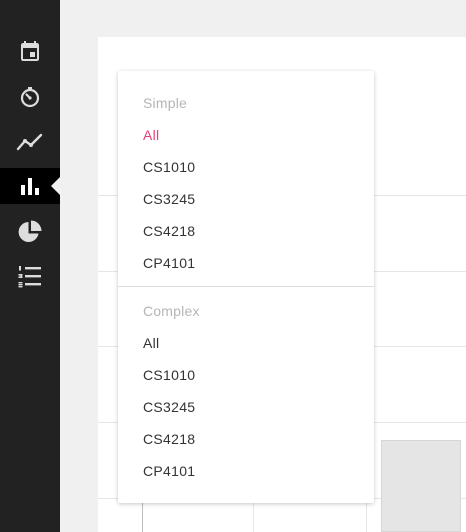  Describe the element at coordinates (151, 343) in the screenshot. I see `option-complex-all: All` at that location.